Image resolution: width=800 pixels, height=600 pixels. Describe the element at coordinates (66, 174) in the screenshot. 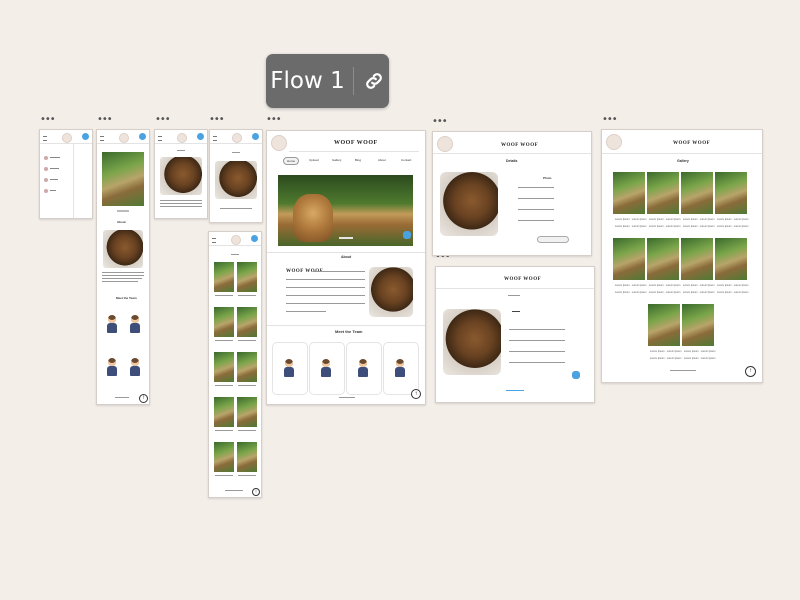

I see `frame-mobile-menu` at that location.